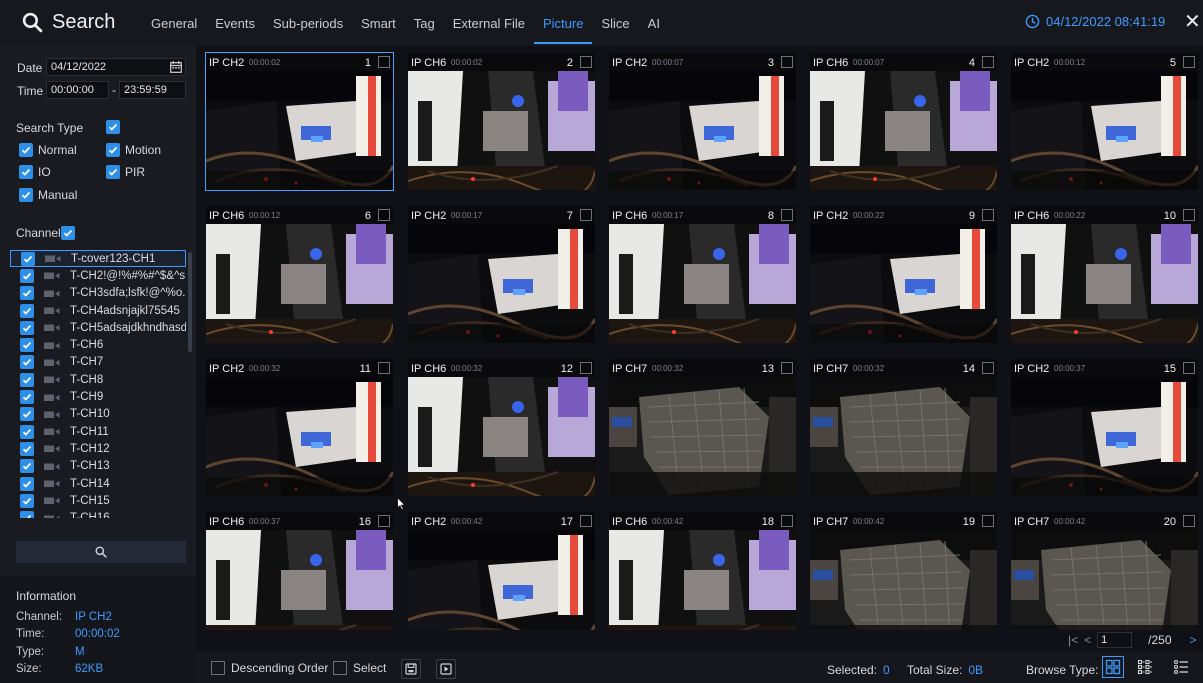 The width and height of the screenshot is (1203, 683). I want to click on picture-thumbnail: IP CH7 00:00:42 19, so click(903, 571).